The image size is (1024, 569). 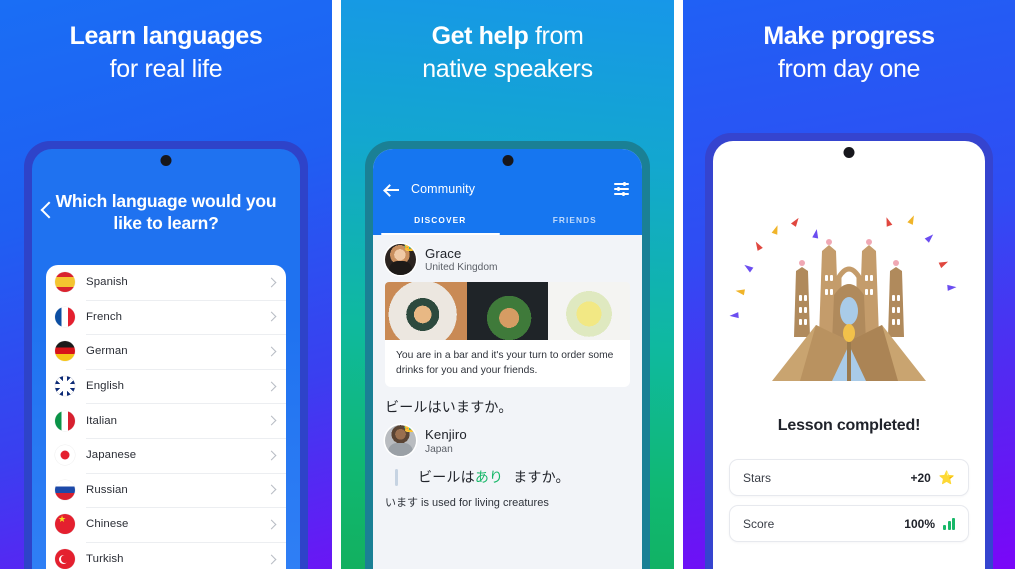 I want to click on correction-text: ビールはあり ますか。, so click(x=489, y=477).